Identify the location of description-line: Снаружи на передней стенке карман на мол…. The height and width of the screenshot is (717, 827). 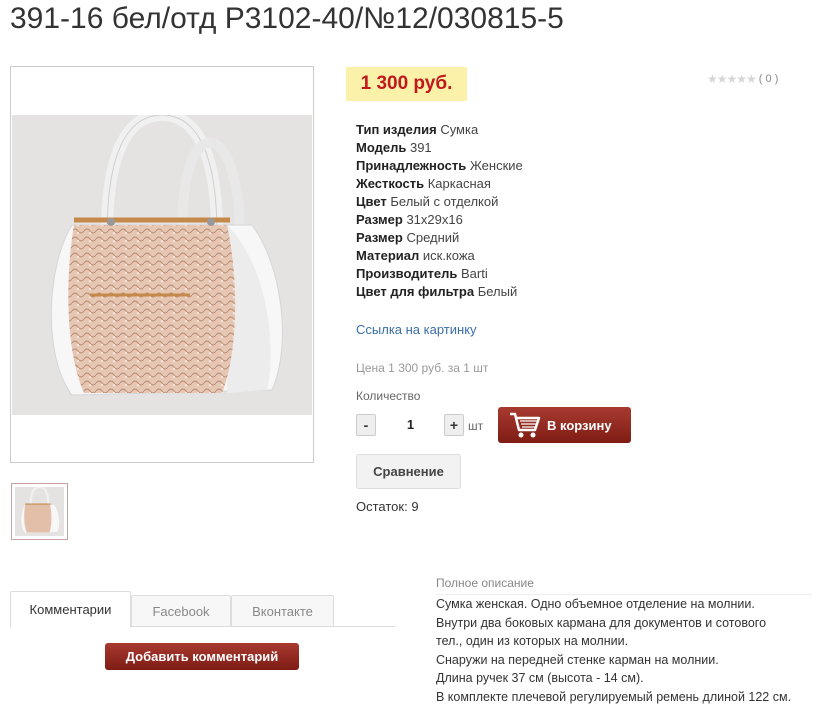
(577, 659).